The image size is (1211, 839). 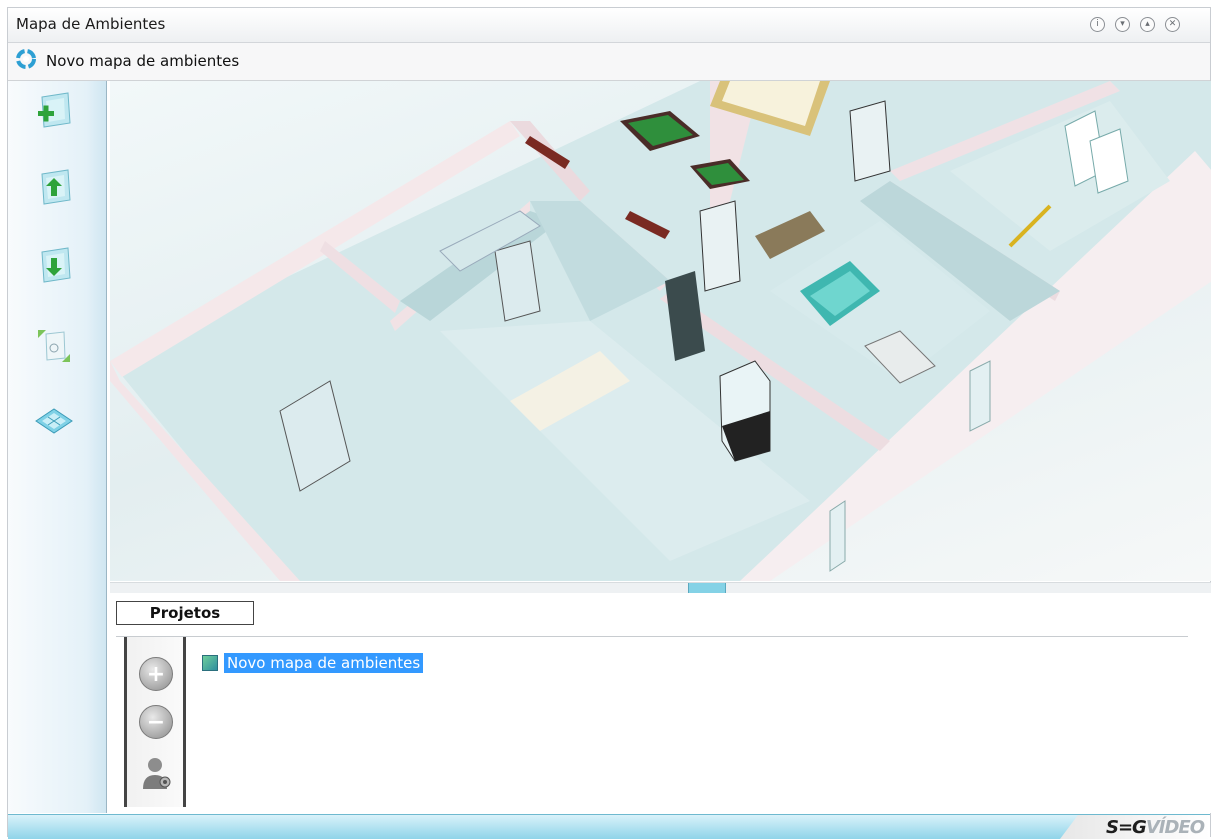 What do you see at coordinates (1126, 827) in the screenshot?
I see `brand-part1: S=G` at bounding box center [1126, 827].